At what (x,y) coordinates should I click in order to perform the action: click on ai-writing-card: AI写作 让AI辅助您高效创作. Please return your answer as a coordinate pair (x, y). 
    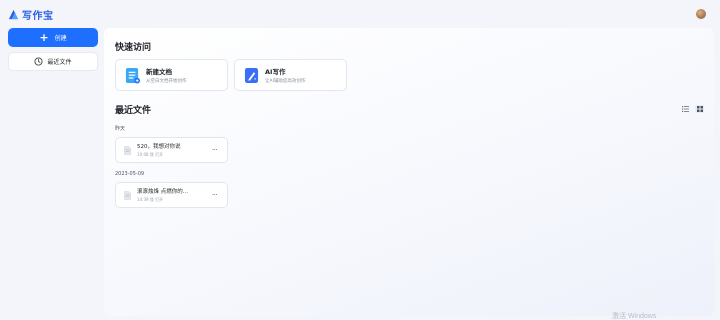
    Looking at the image, I should click on (290, 75).